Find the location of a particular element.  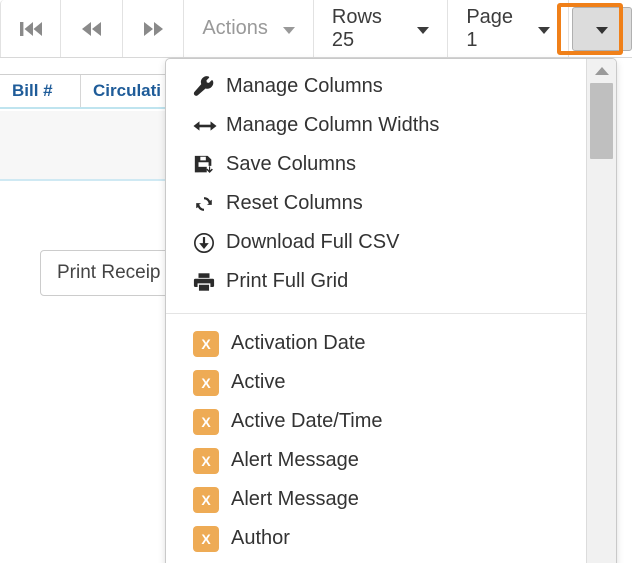

step-backward-icon is located at coordinates (31, 29).